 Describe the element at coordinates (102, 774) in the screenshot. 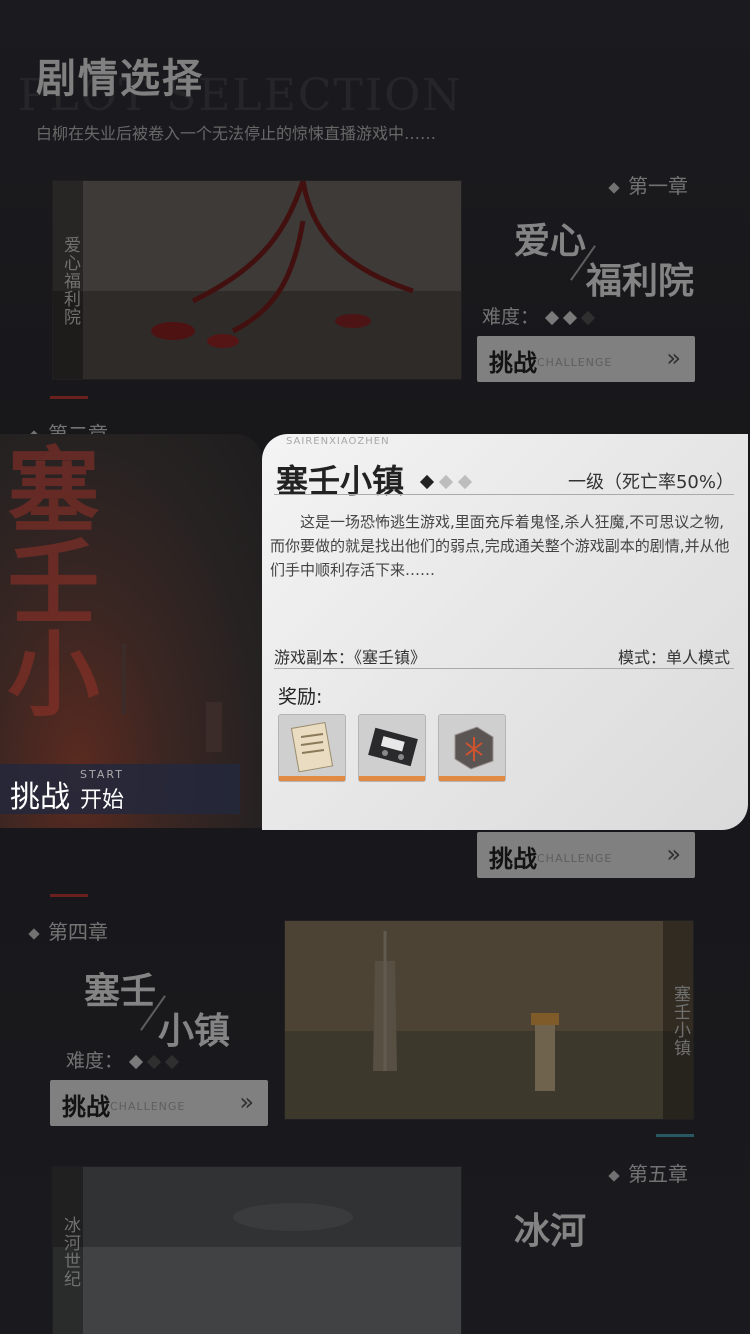

I see `start-en-label: START` at that location.